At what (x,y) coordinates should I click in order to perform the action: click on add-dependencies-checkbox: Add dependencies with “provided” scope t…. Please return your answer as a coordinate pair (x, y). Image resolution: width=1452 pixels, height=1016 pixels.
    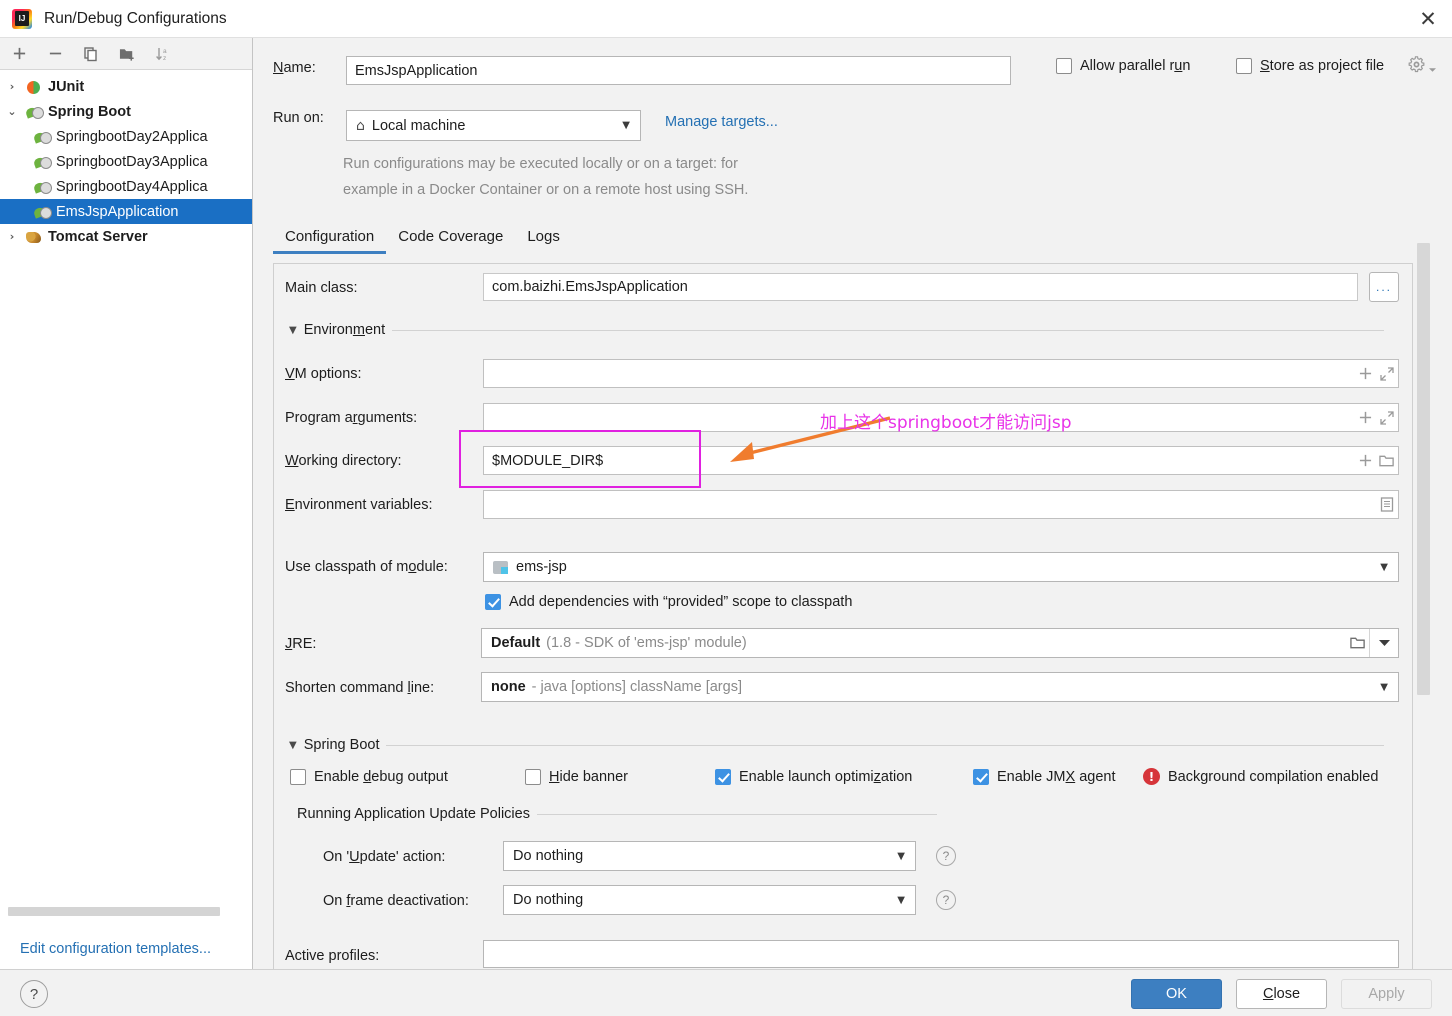
    Looking at the image, I should click on (668, 602).